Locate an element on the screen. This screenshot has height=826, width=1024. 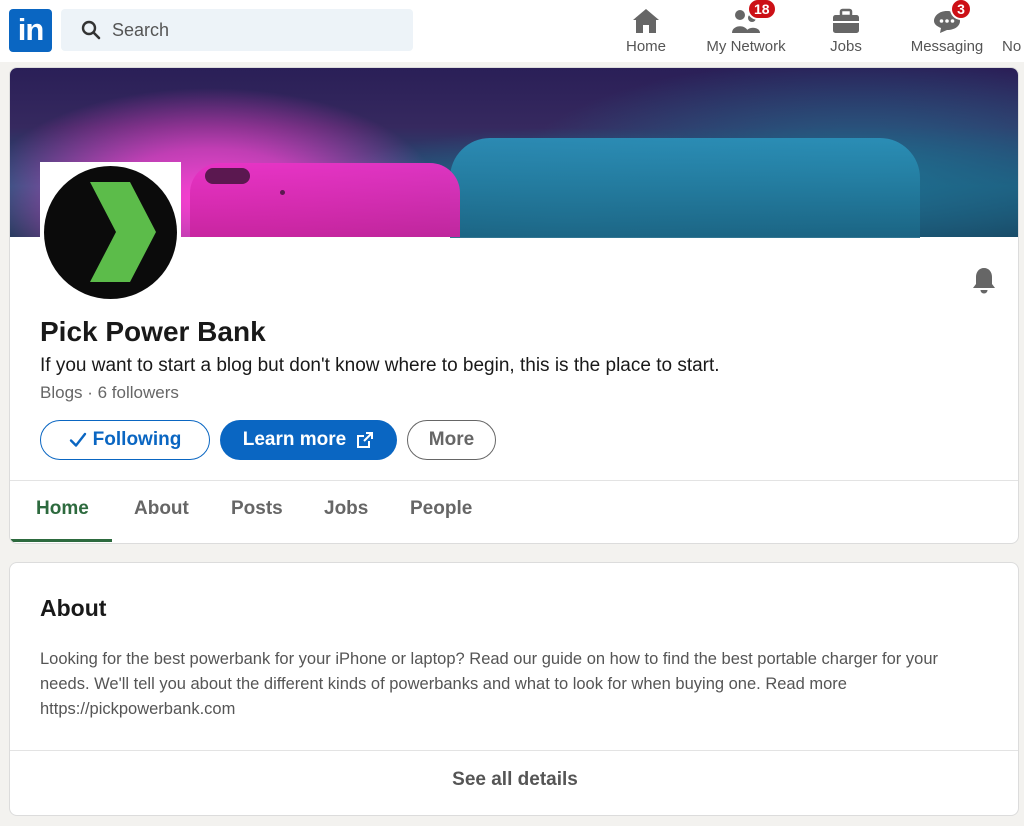
company-meta: Blogs · 6 followers is located at coordinates (109, 392).